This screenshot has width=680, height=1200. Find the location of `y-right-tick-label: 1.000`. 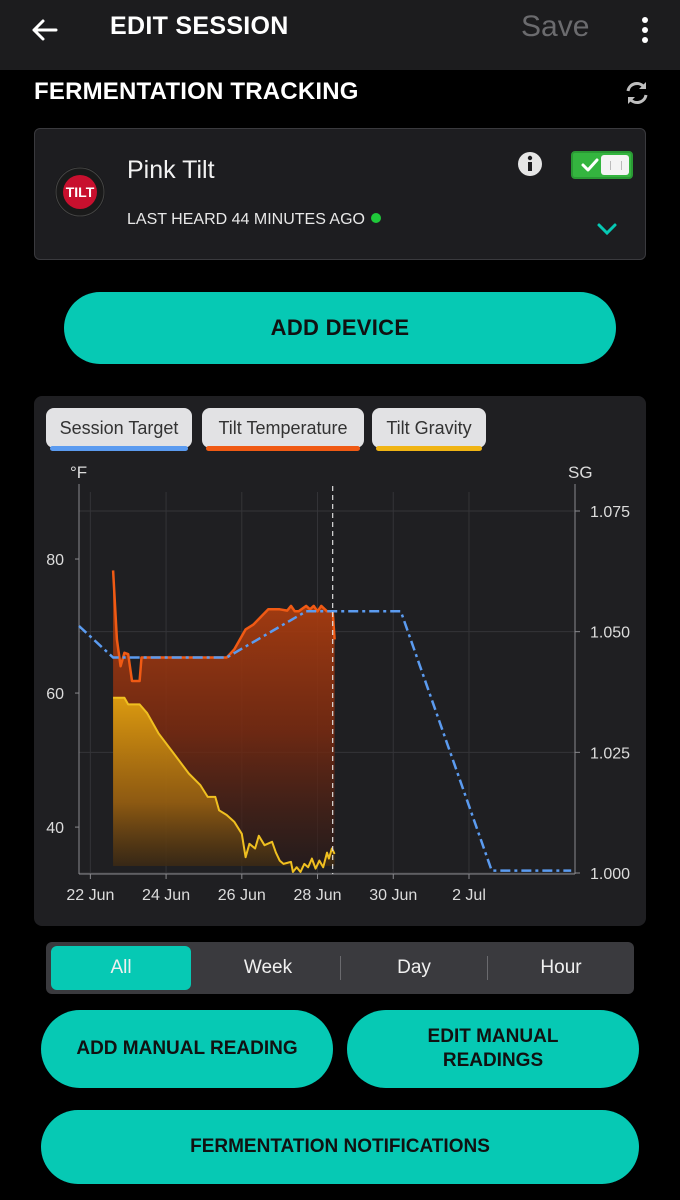

y-right-tick-label: 1.000 is located at coordinates (610, 874).